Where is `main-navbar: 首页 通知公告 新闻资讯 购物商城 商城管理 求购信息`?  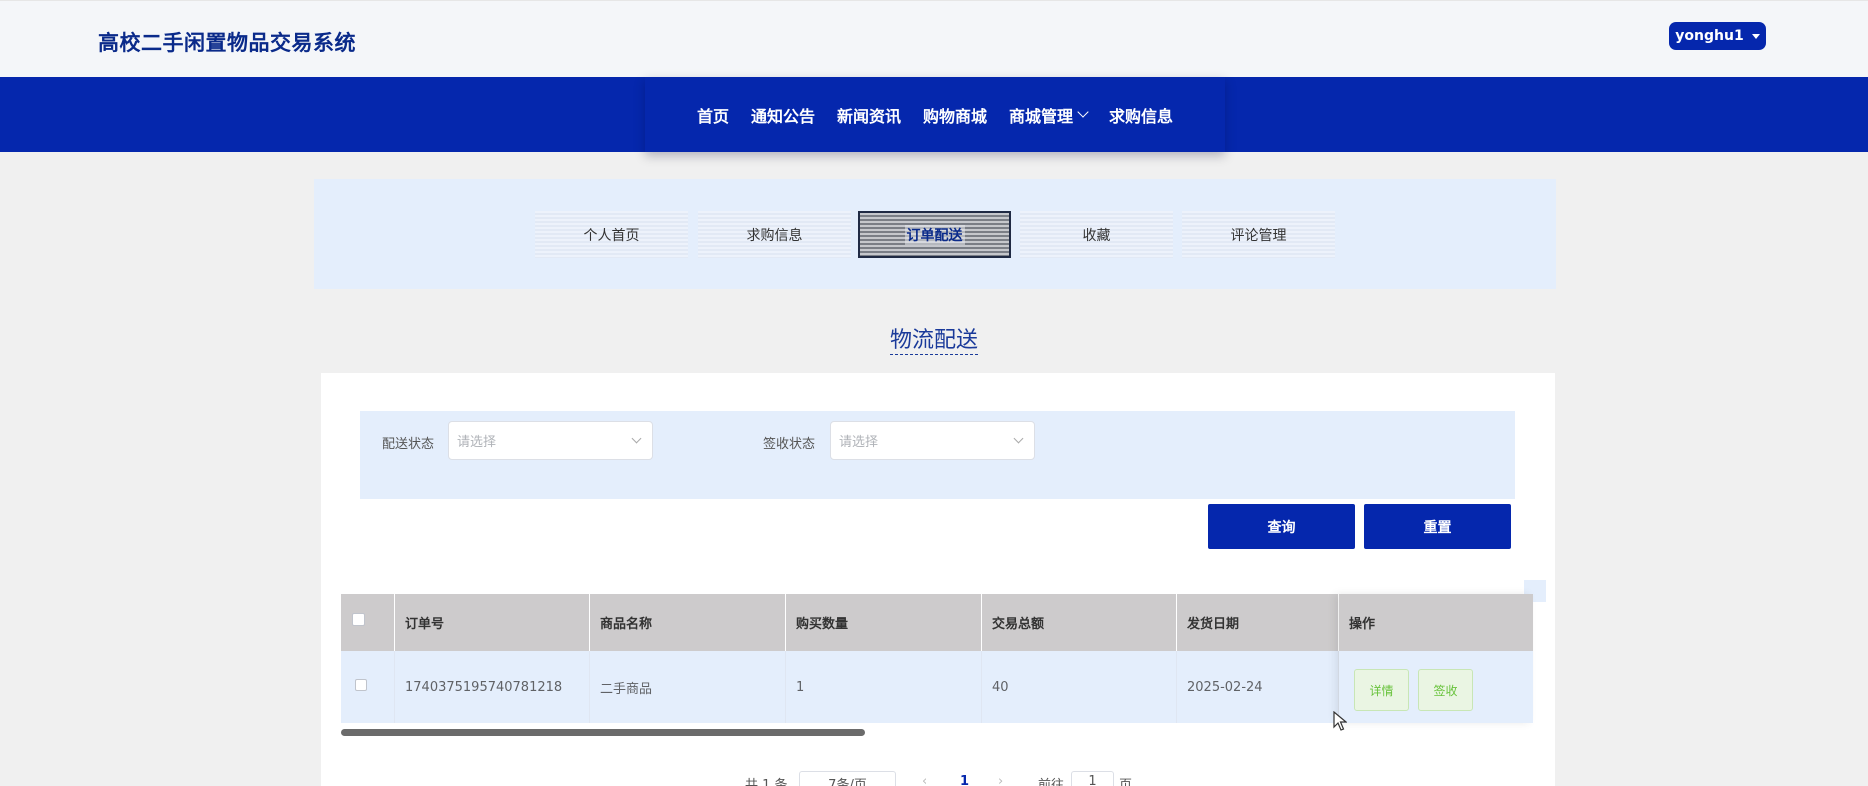
main-navbar: 首页 通知公告 新闻资讯 购物商城 商城管理 求购信息 is located at coordinates (934, 114).